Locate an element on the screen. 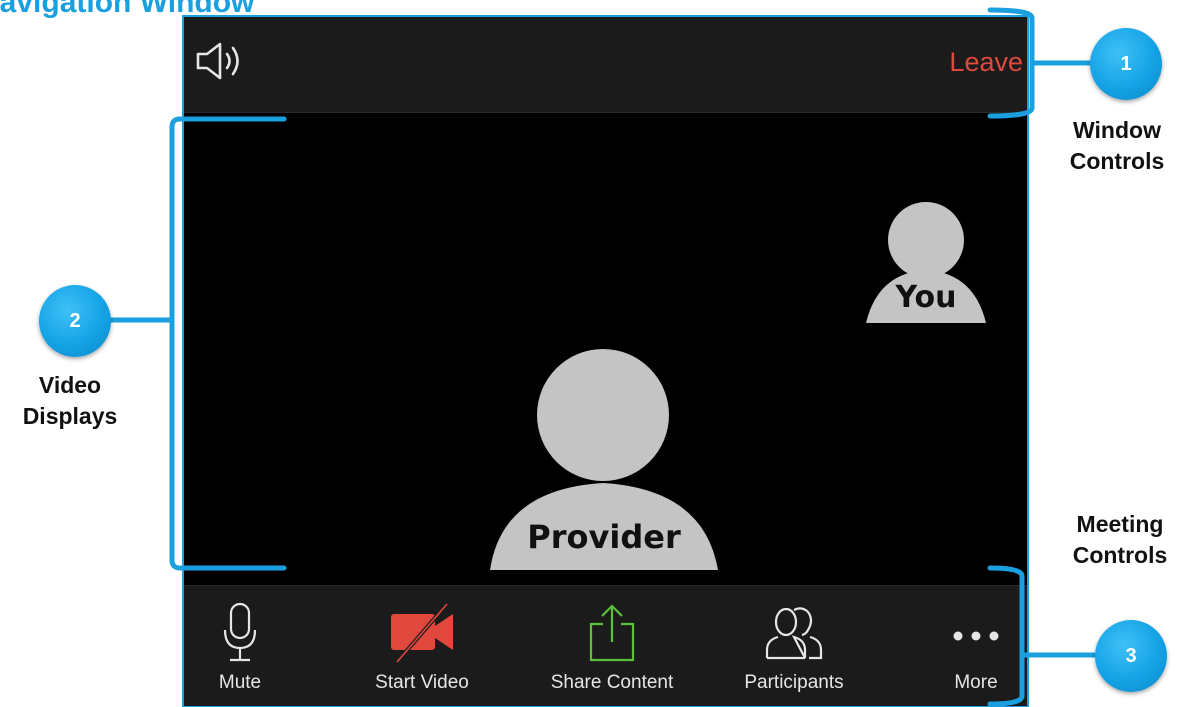  window-controls-annotation: Window Controls is located at coordinates (1117, 146).